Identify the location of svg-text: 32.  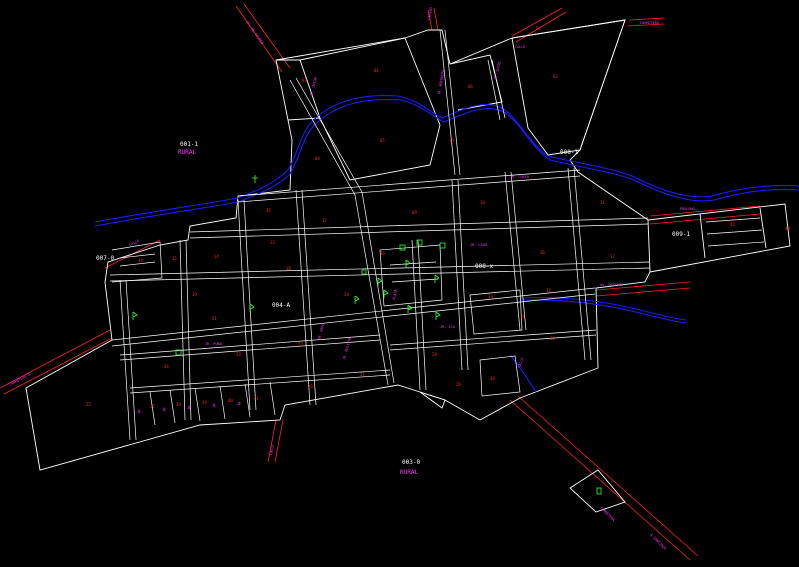
(548, 290).